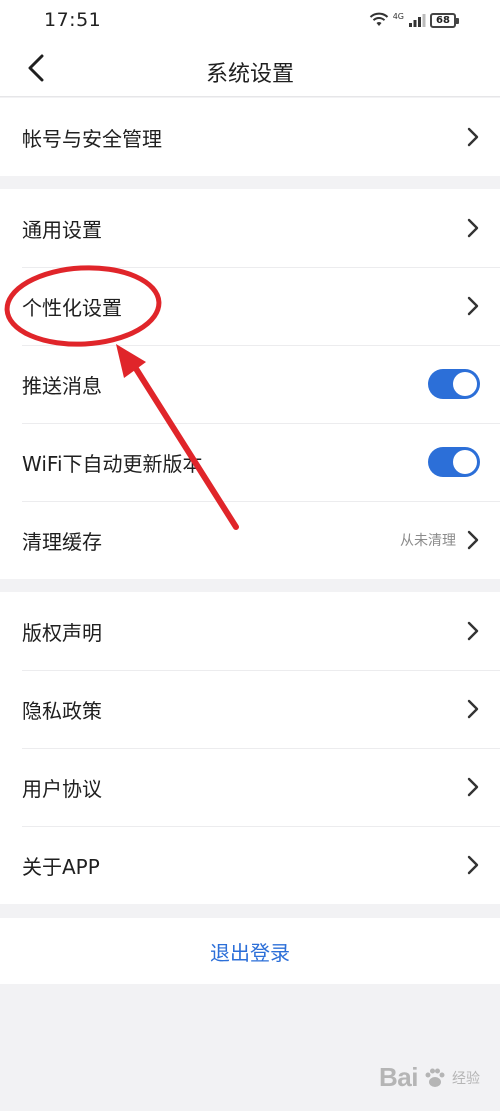 Image resolution: width=500 pixels, height=1111 pixels. I want to click on row-label: 帐号与安全管理, so click(92, 138).